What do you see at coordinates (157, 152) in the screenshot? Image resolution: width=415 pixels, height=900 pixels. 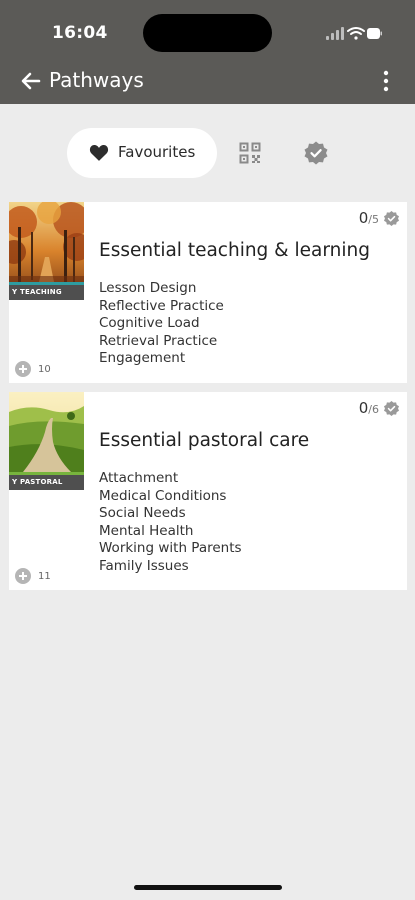 I see `favourites-label: Favourites` at bounding box center [157, 152].